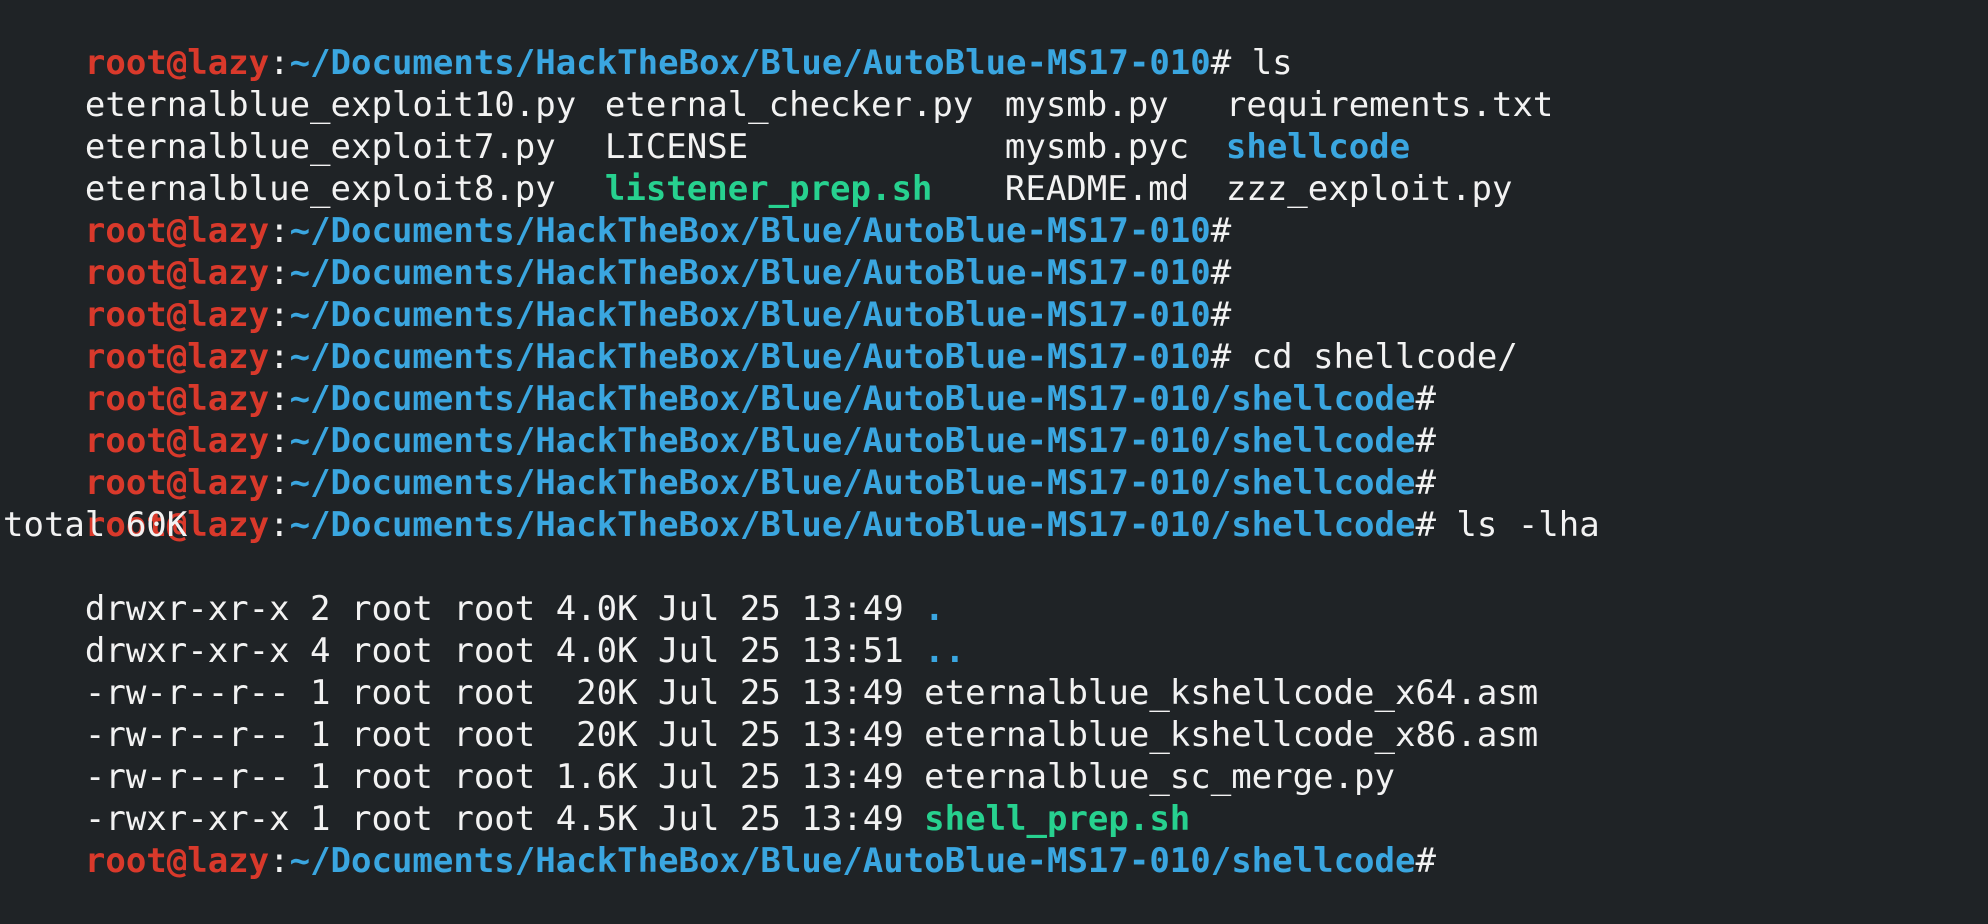 This screenshot has width=1988, height=924. What do you see at coordinates (1097, 189) in the screenshot?
I see `file-entry: README.md` at bounding box center [1097, 189].